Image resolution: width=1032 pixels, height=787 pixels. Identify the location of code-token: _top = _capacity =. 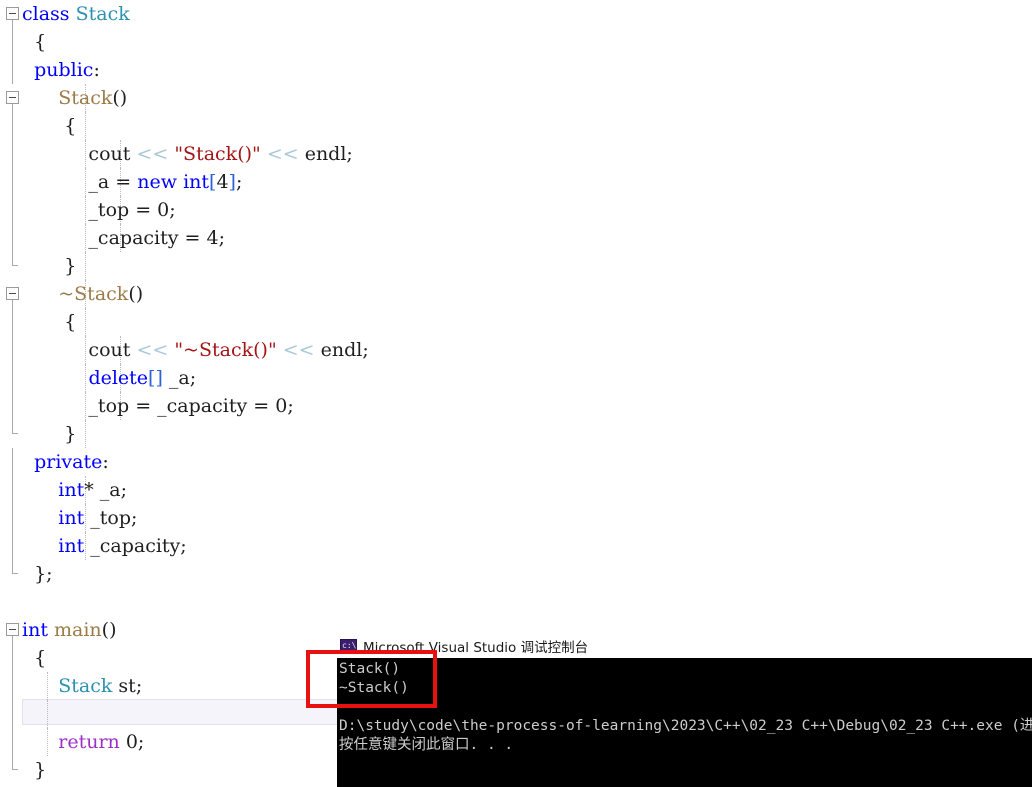
(149, 406).